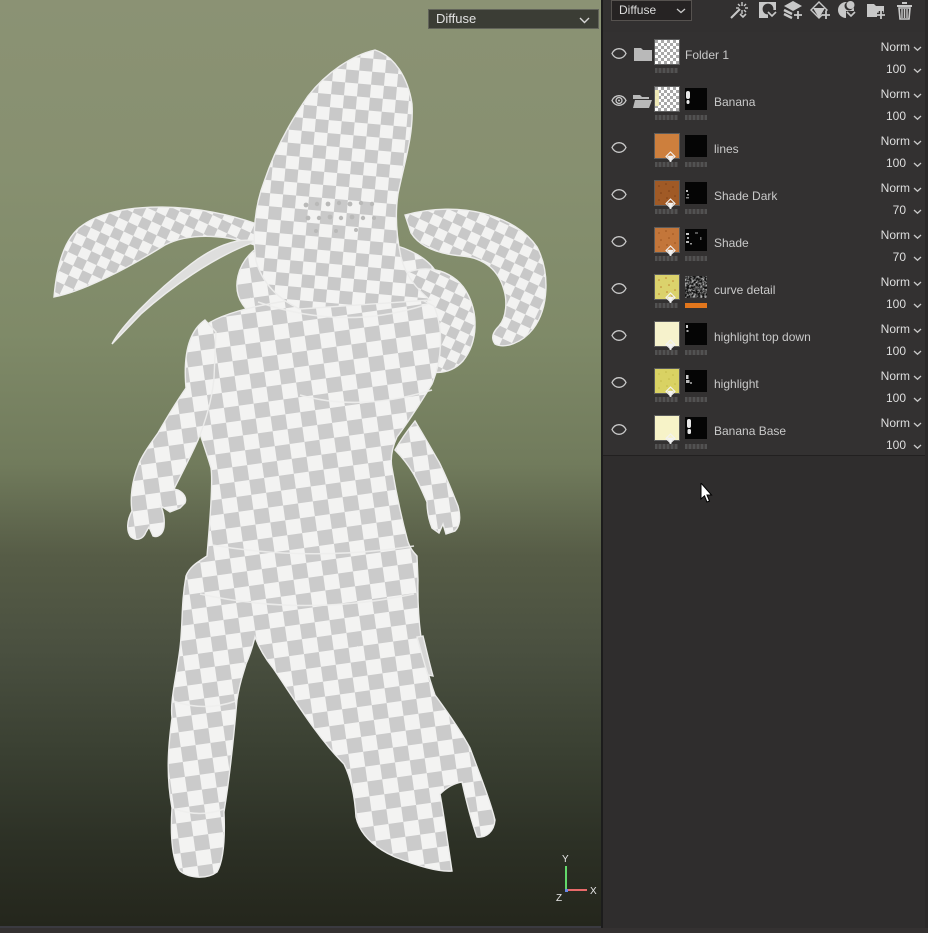 This screenshot has height=933, width=928. What do you see at coordinates (565, 859) in the screenshot?
I see `svg-text: Y` at bounding box center [565, 859].